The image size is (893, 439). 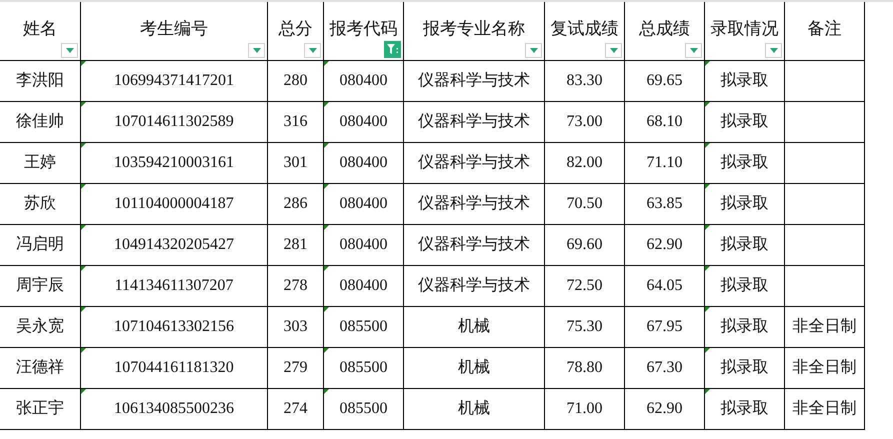 I want to click on table-cell: 72.50, so click(x=585, y=286).